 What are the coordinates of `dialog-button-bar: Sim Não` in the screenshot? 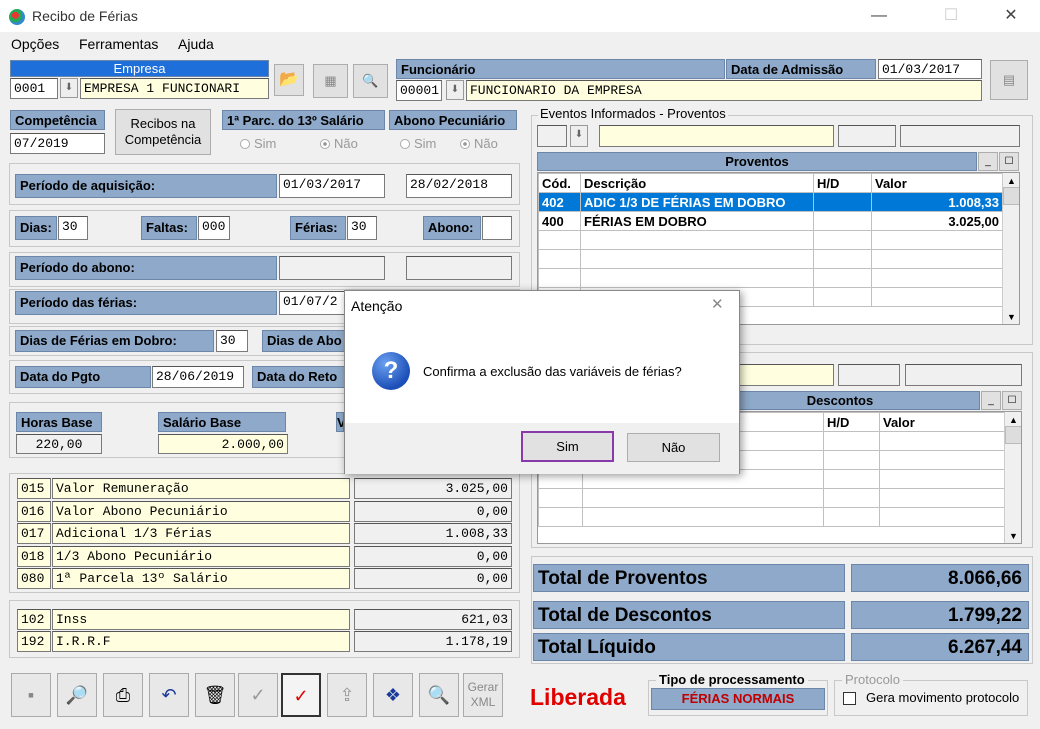 It's located at (542, 448).